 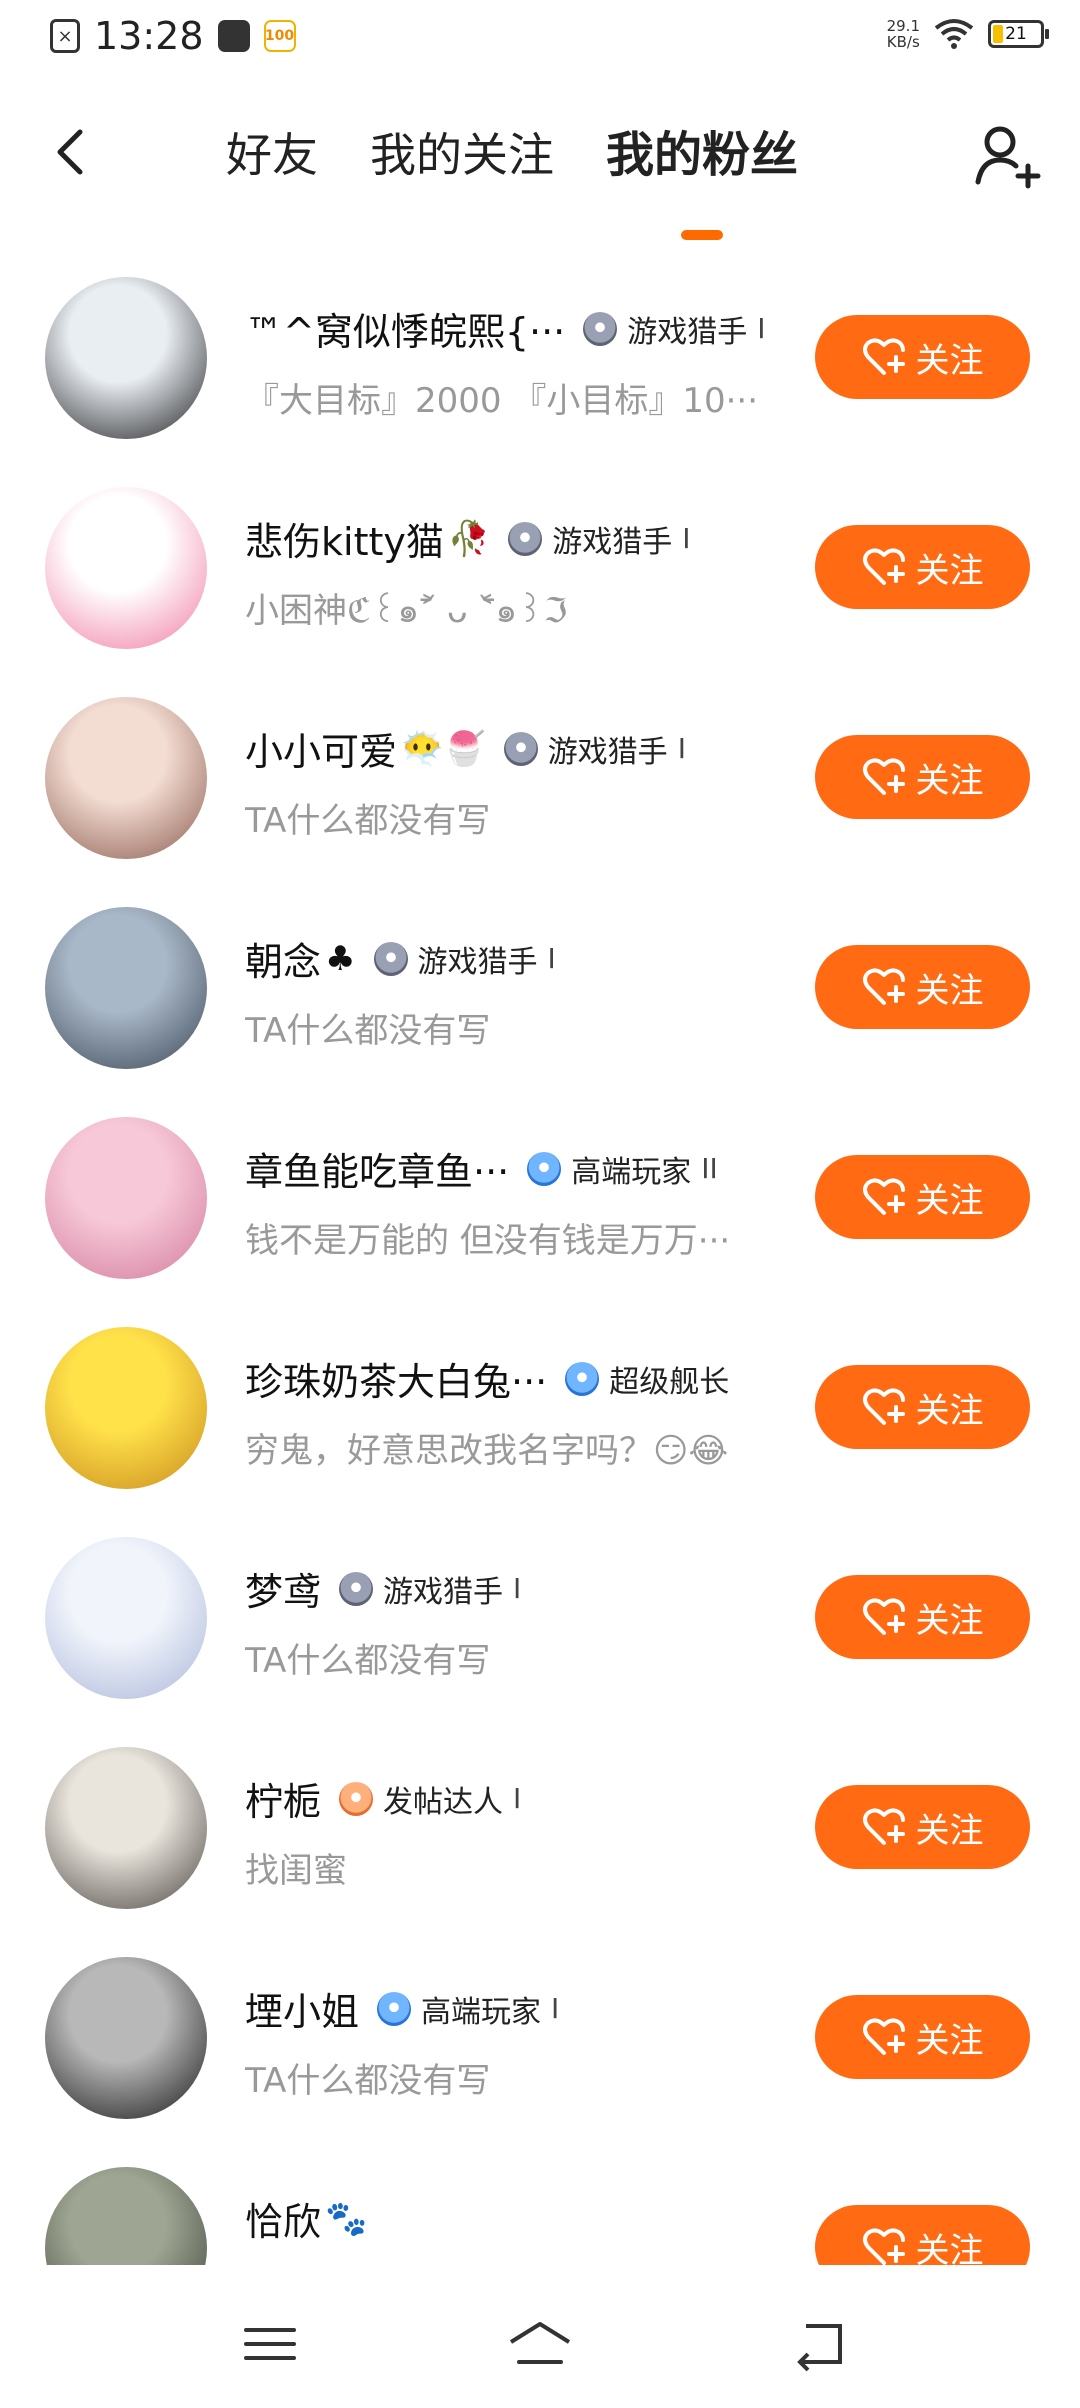 I want to click on user-badge: 高端玩家 II, so click(x=622, y=1169).